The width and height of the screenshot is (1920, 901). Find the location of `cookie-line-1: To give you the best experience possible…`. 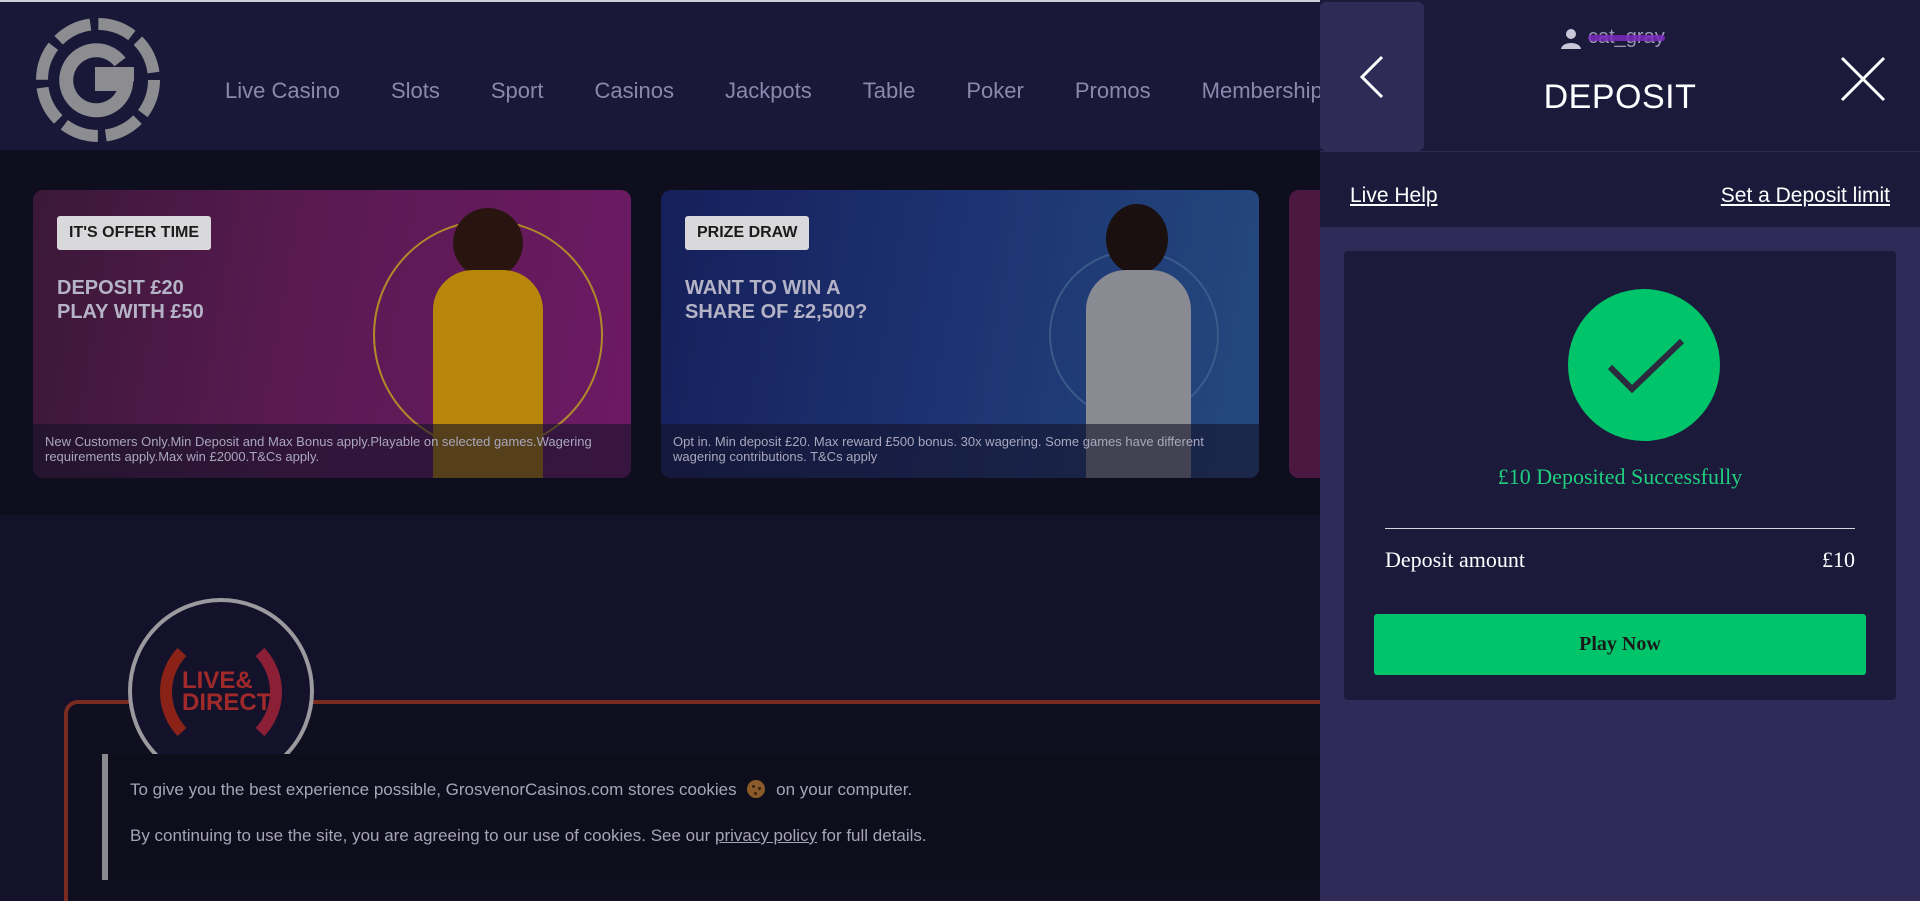

cookie-line-1: To give you the best experience possible… is located at coordinates (521, 790).